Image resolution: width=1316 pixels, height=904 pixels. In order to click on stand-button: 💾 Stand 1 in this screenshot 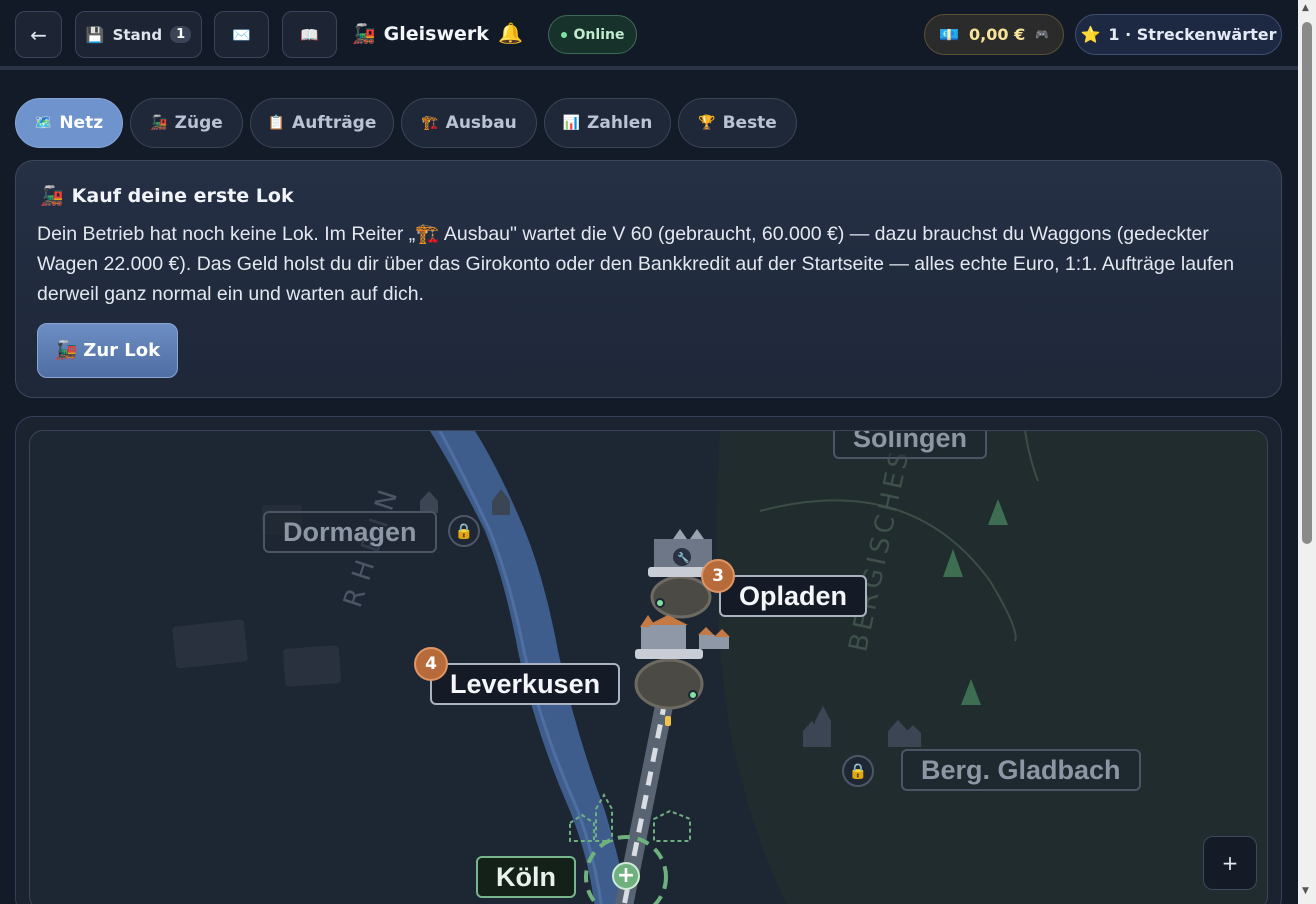, I will do `click(138, 34)`.